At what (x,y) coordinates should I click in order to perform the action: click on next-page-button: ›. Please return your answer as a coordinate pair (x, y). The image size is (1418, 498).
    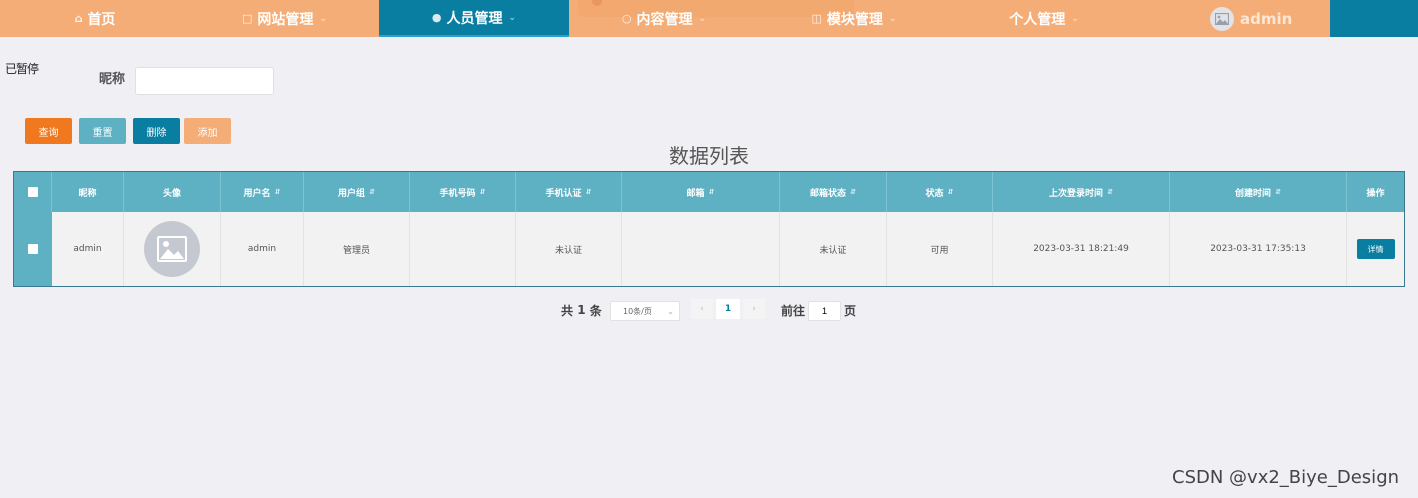
    Looking at the image, I should click on (754, 309).